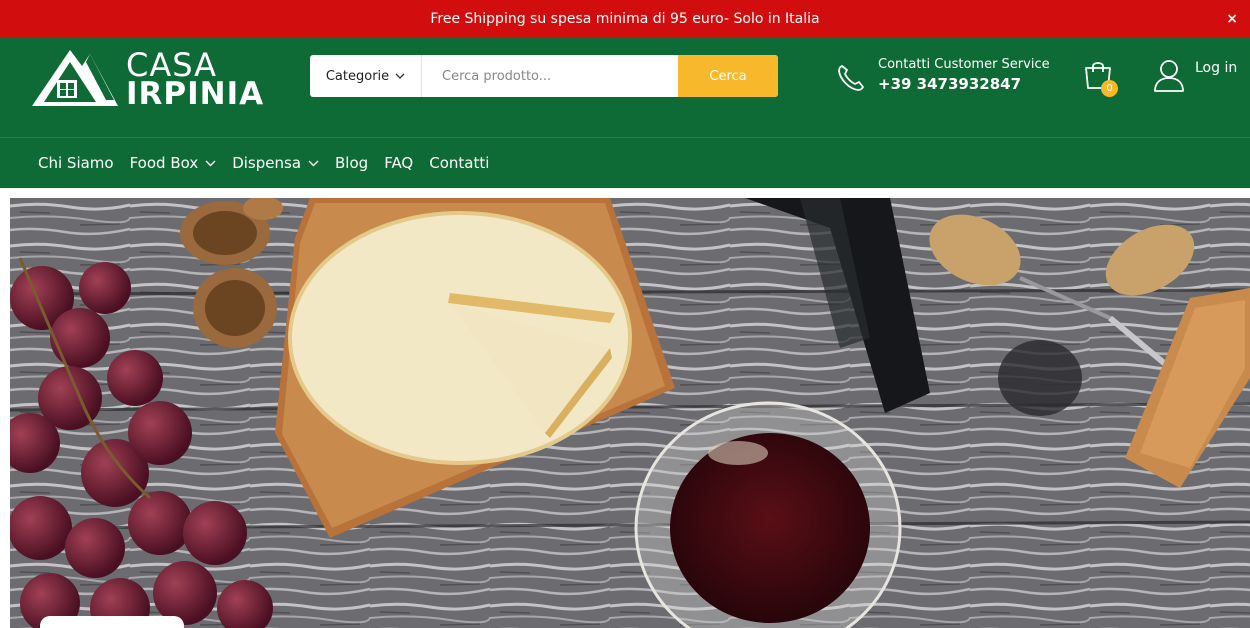 The height and width of the screenshot is (628, 1250). I want to click on phone-icon, so click(851, 78).